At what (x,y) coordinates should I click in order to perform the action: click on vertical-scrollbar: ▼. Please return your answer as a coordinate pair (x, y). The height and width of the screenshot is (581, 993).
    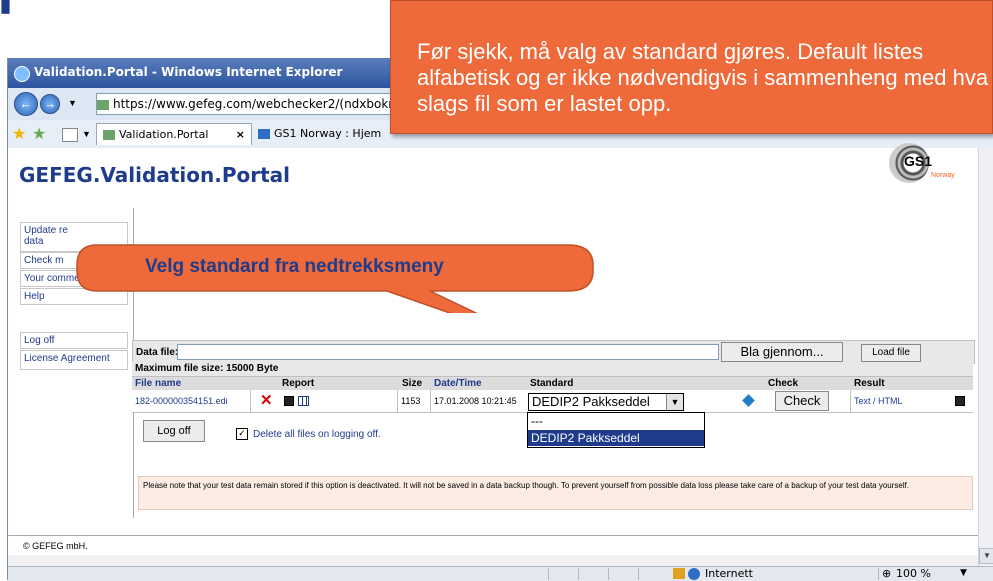
    Looking at the image, I should click on (985, 357).